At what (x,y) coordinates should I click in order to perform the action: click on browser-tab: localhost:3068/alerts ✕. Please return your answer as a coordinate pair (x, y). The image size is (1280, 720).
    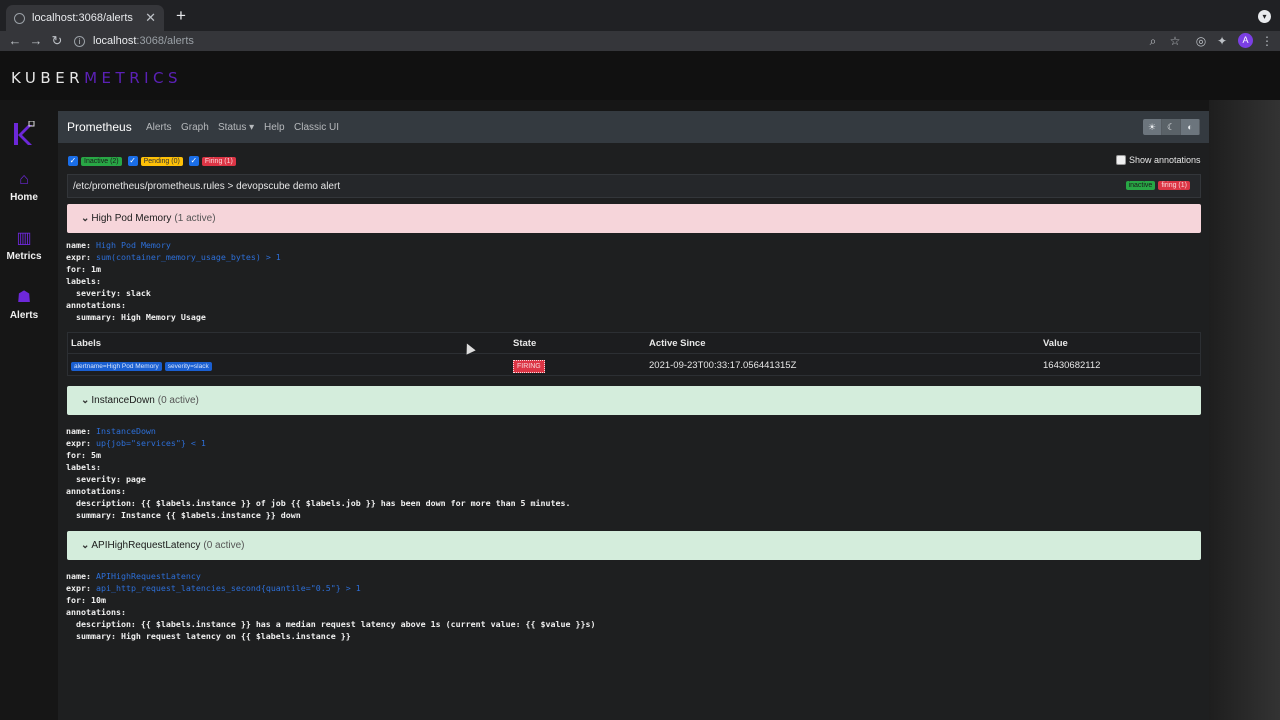
    Looking at the image, I should click on (85, 18).